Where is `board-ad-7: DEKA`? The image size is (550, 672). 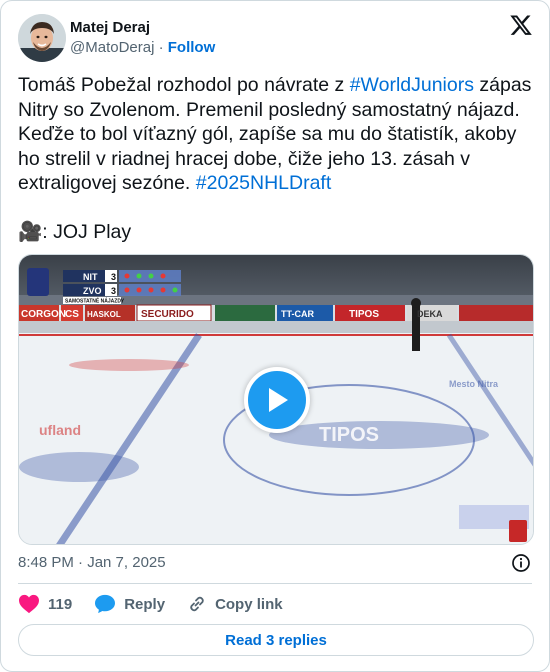
board-ad-7: DEKA is located at coordinates (430, 314).